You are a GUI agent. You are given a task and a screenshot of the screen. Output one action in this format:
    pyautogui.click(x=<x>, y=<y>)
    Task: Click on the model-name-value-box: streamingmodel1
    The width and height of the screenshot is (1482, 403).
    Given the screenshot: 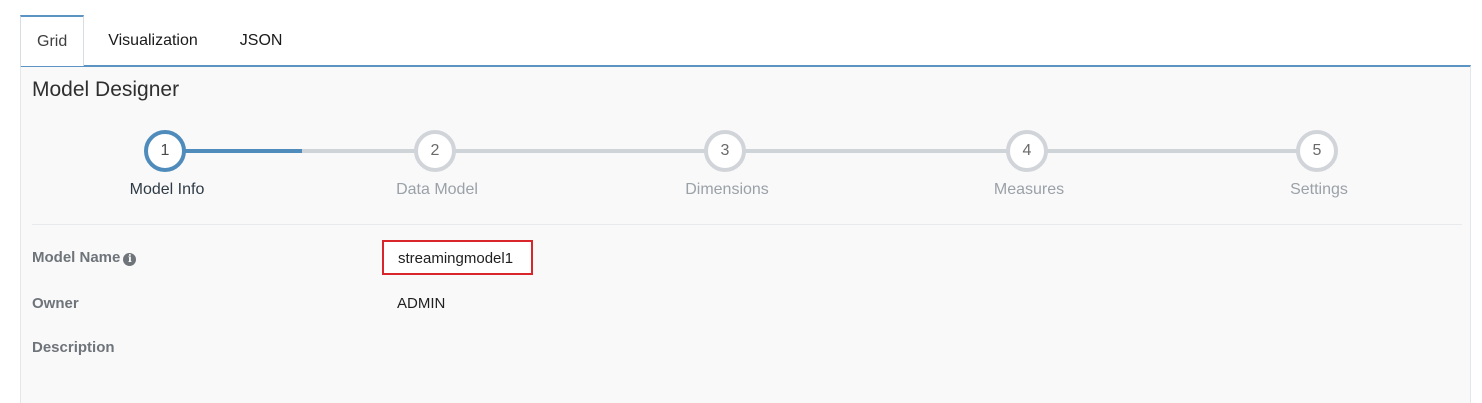 What is the action you would take?
    pyautogui.click(x=457, y=257)
    